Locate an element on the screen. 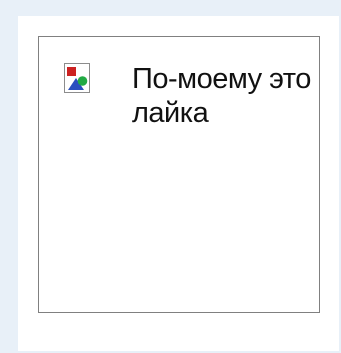 The image size is (341, 353). broken-image-icon is located at coordinates (77, 78).